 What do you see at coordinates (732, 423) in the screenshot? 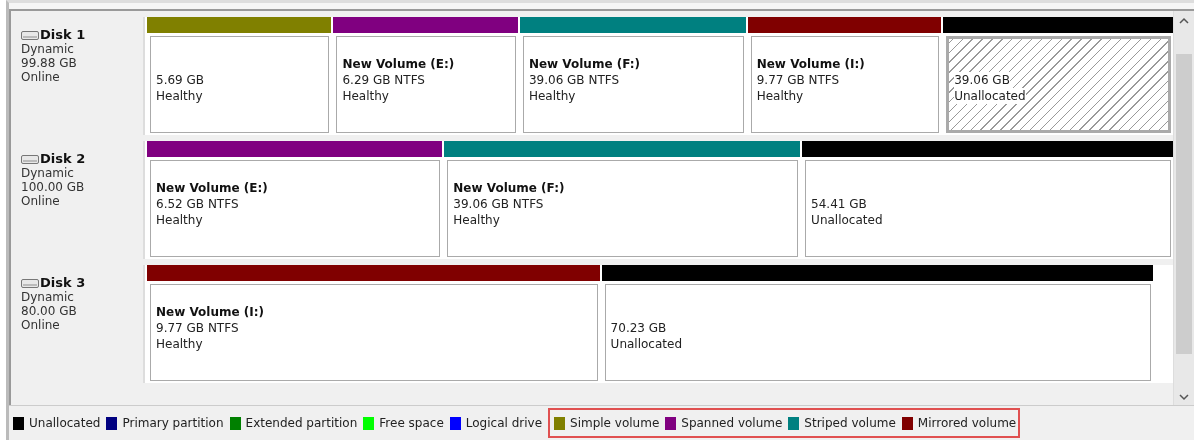
I see `legend-label: Spanned volume` at bounding box center [732, 423].